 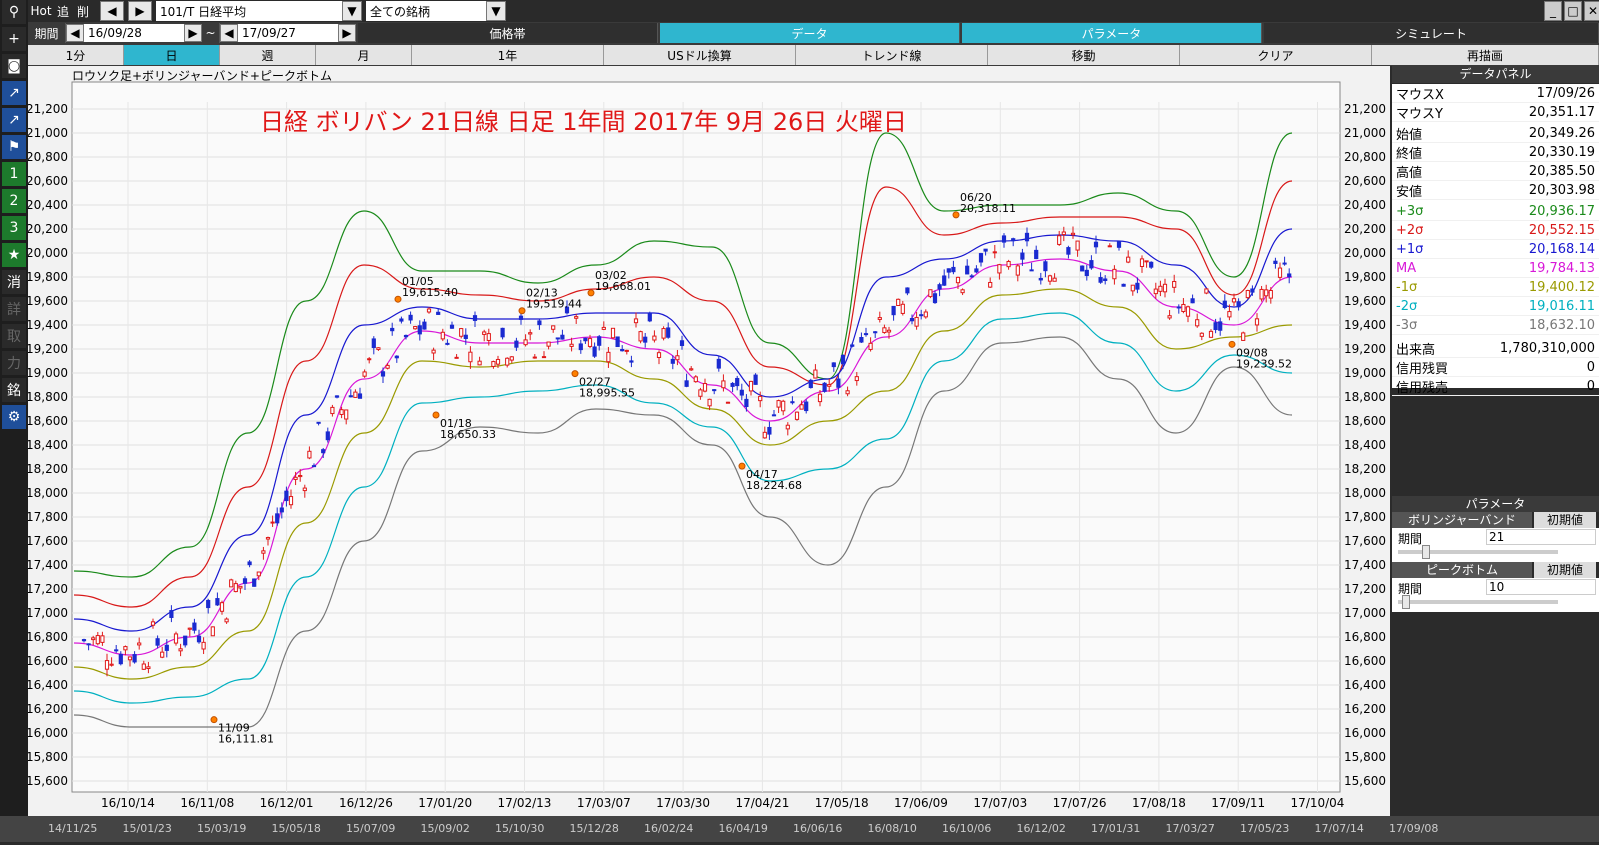 I want to click on param-panel-title: パラメータ, so click(x=1495, y=504).